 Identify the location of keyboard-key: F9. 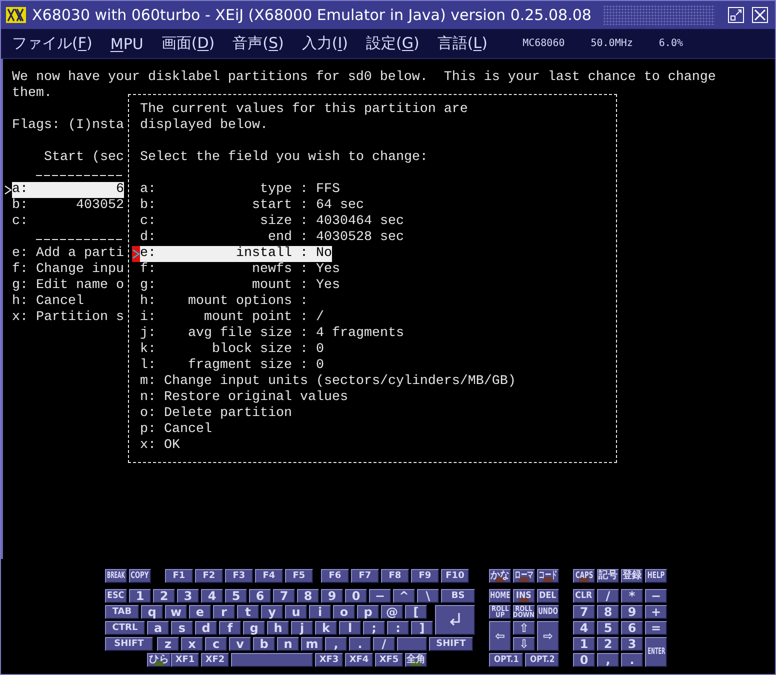
(425, 576).